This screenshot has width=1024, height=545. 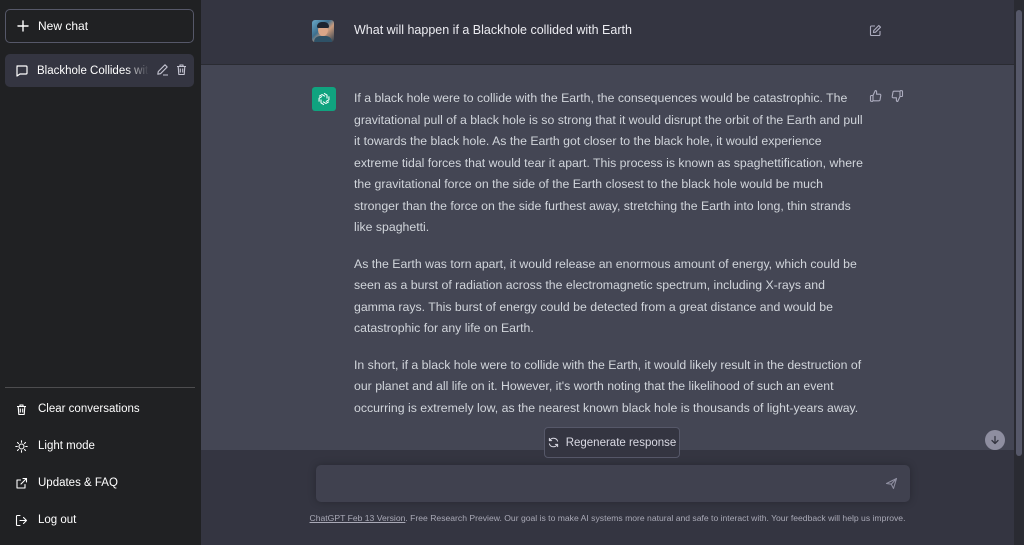 I want to click on conversation-item: Blackhole Collides with Earth, so click(x=99, y=70).